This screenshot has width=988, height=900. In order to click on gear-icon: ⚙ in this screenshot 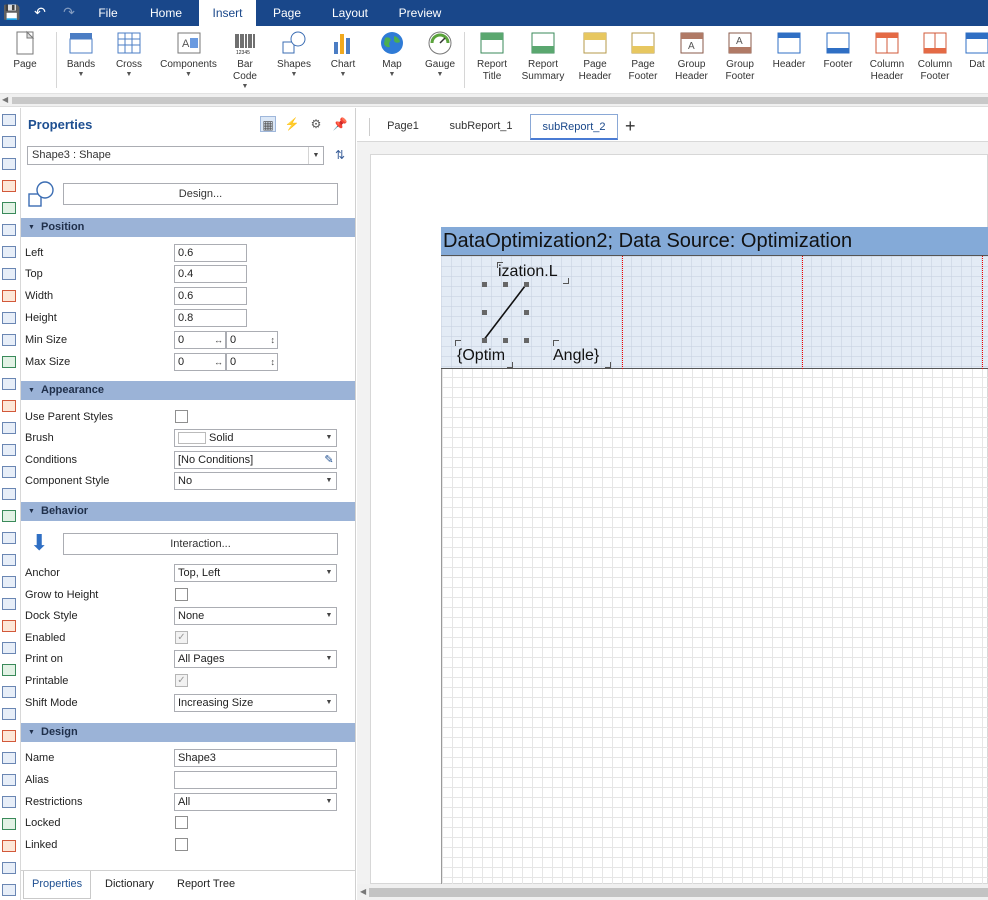, I will do `click(316, 124)`.